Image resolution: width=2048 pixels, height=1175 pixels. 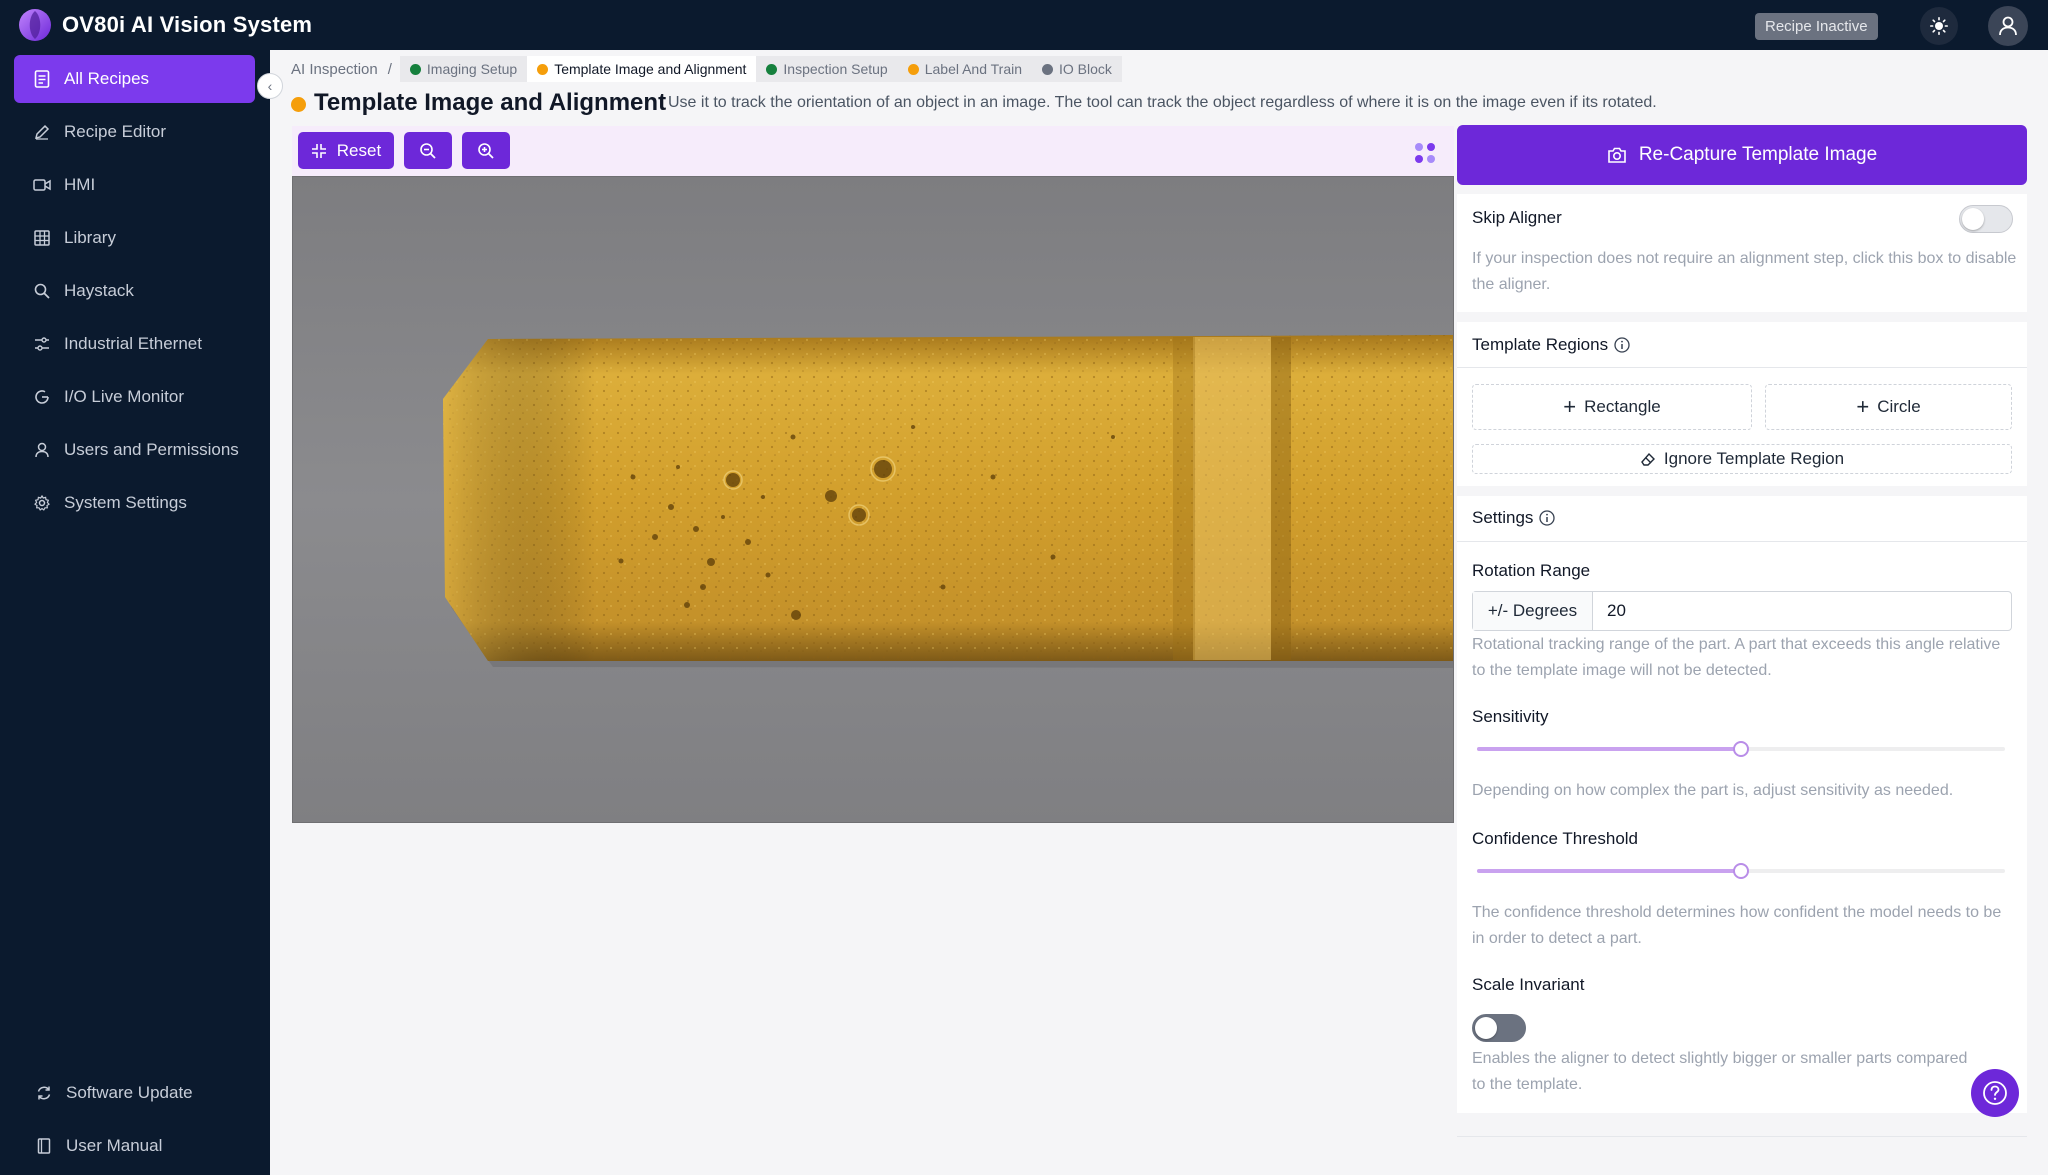 I want to click on add-circle-button: + Circle, so click(x=1888, y=407).